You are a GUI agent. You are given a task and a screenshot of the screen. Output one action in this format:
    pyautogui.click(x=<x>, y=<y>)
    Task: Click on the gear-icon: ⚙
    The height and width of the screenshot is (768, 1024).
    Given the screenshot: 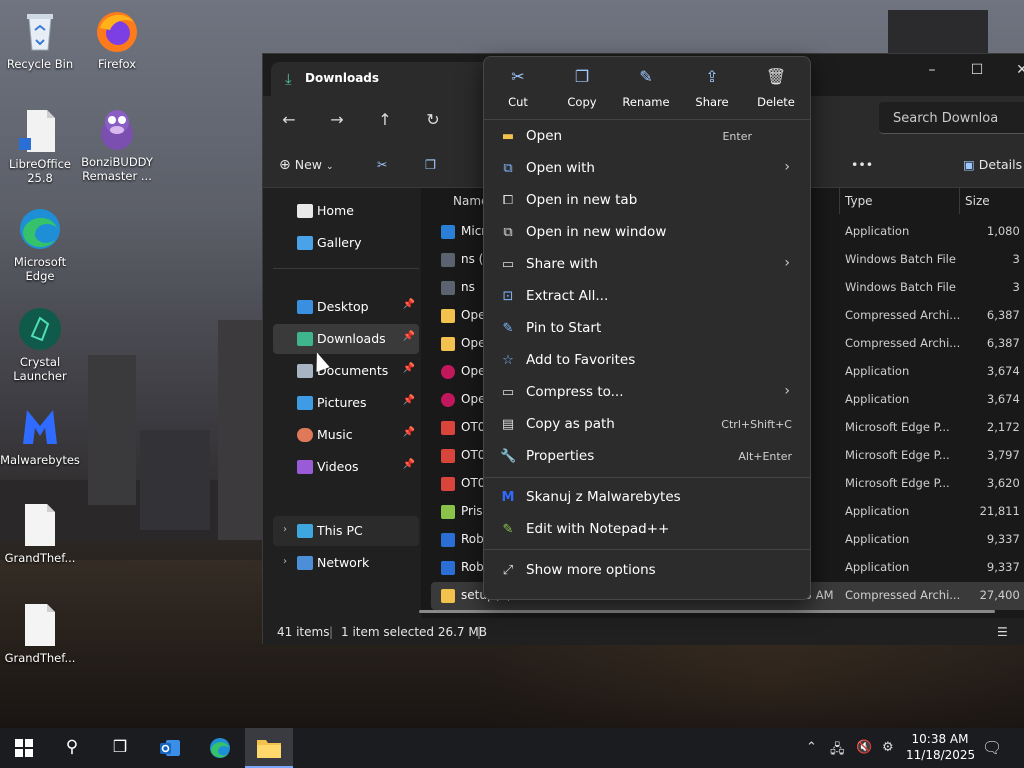 What is the action you would take?
    pyautogui.click(x=888, y=747)
    